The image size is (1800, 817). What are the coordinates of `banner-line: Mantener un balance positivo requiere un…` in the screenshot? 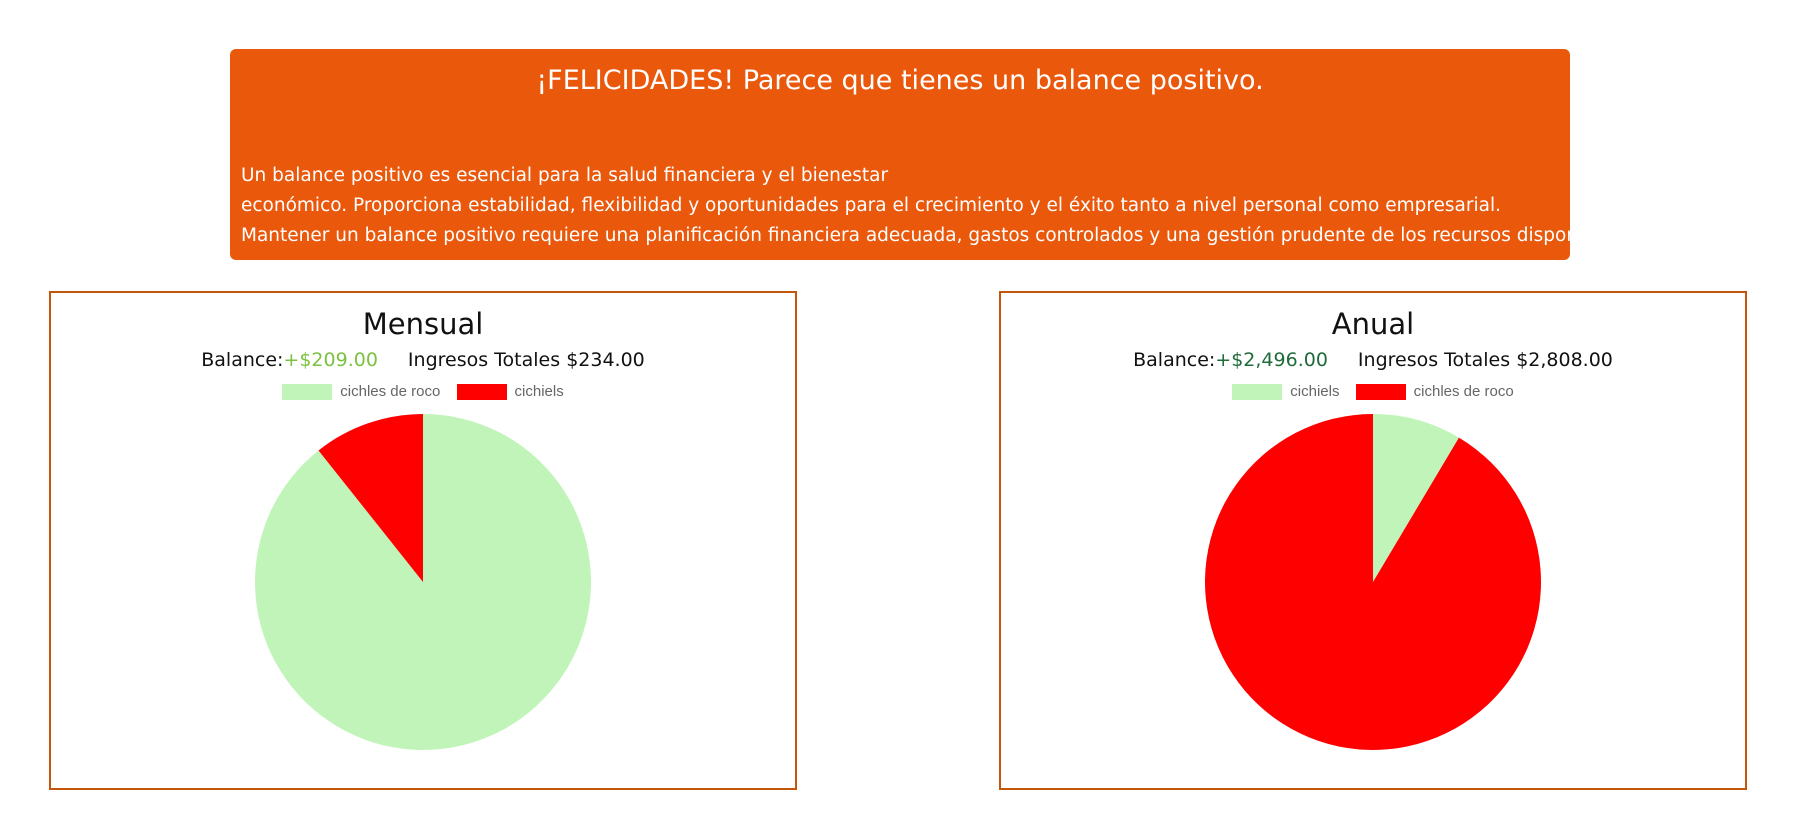 It's located at (934, 235).